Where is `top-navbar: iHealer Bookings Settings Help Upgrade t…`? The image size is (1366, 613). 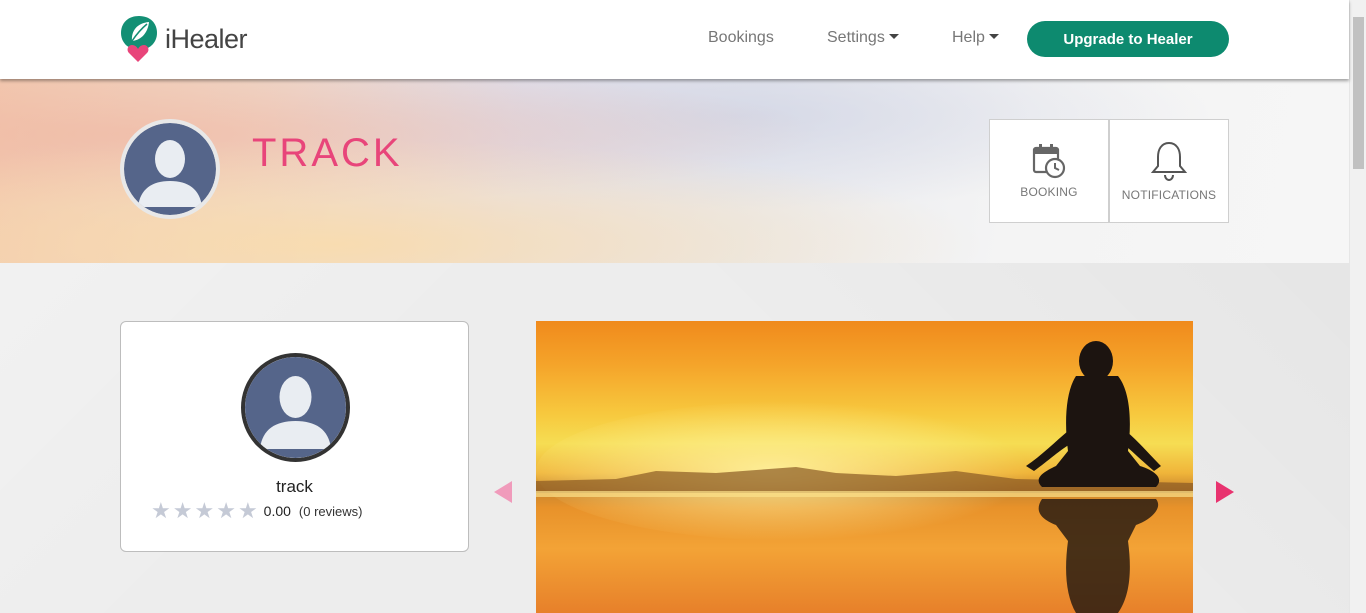
top-navbar: iHealer Bookings Settings Help Upgrade t… is located at coordinates (674, 39).